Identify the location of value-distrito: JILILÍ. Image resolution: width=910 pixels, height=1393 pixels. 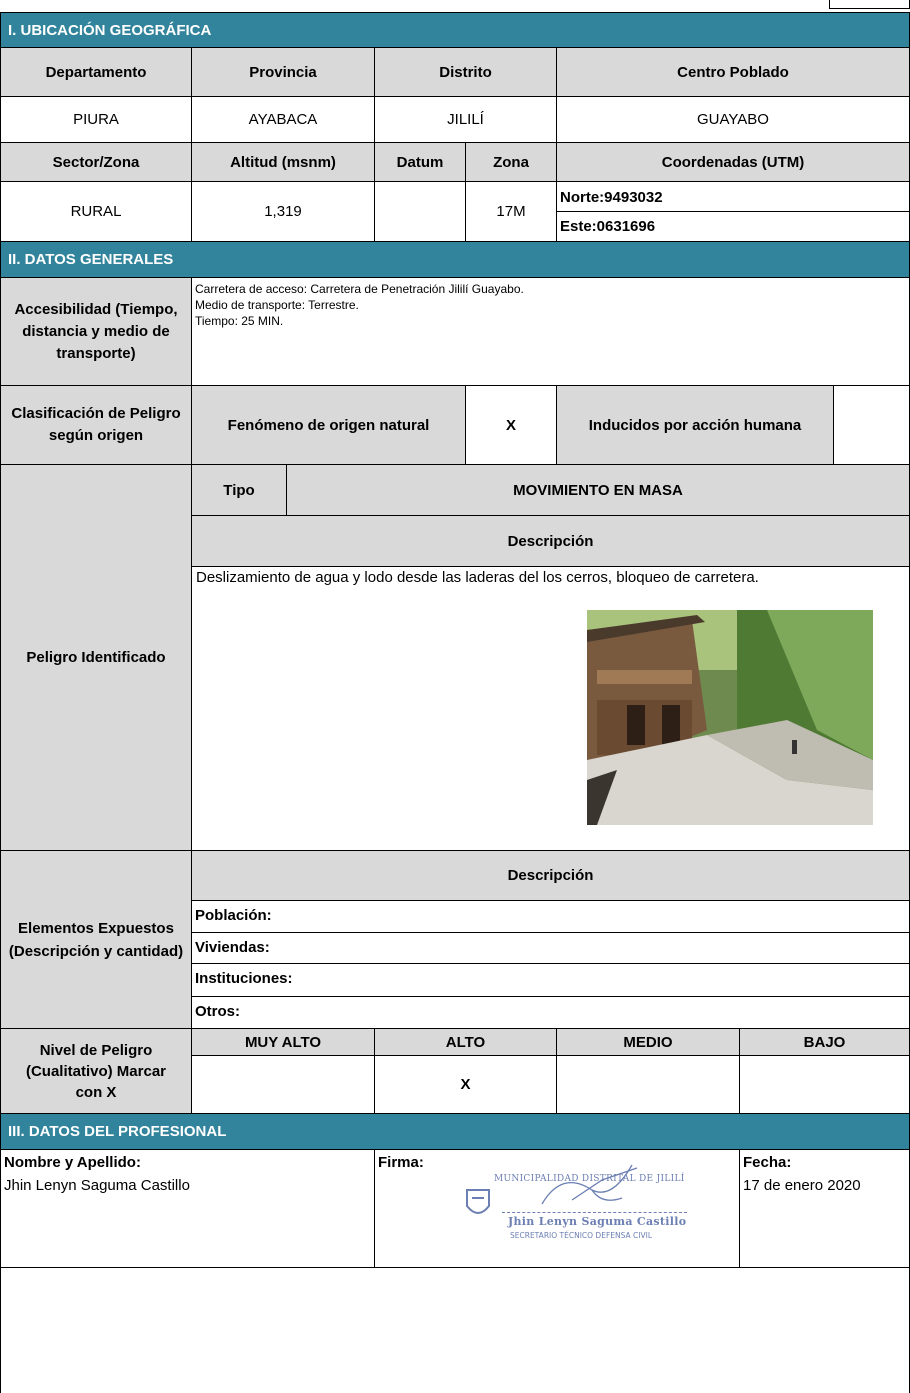
(465, 119).